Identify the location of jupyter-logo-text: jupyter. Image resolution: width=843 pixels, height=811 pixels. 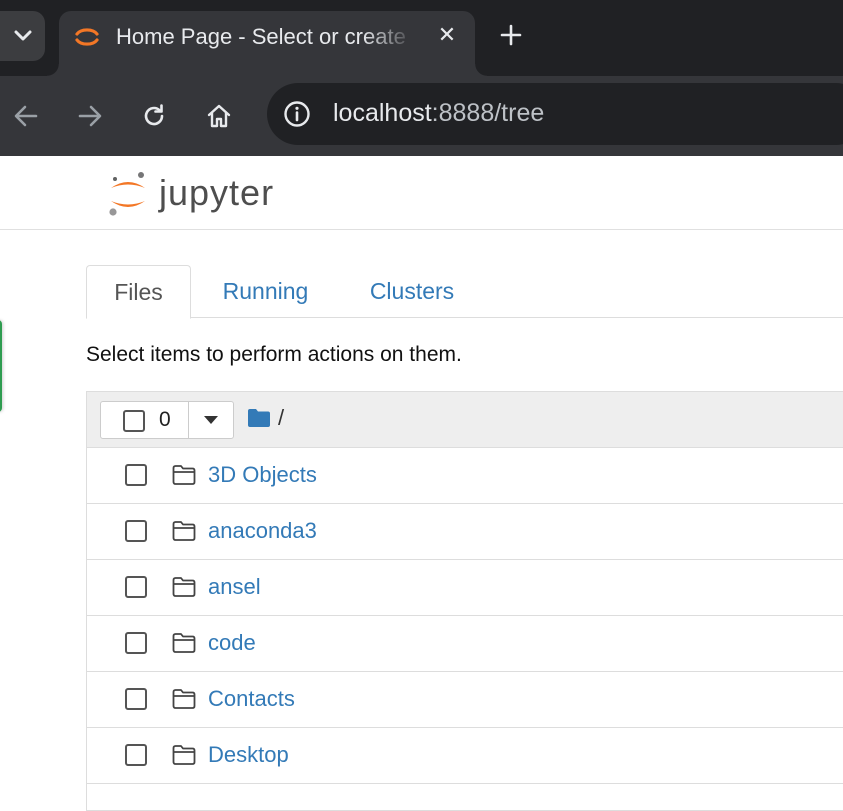
(217, 192).